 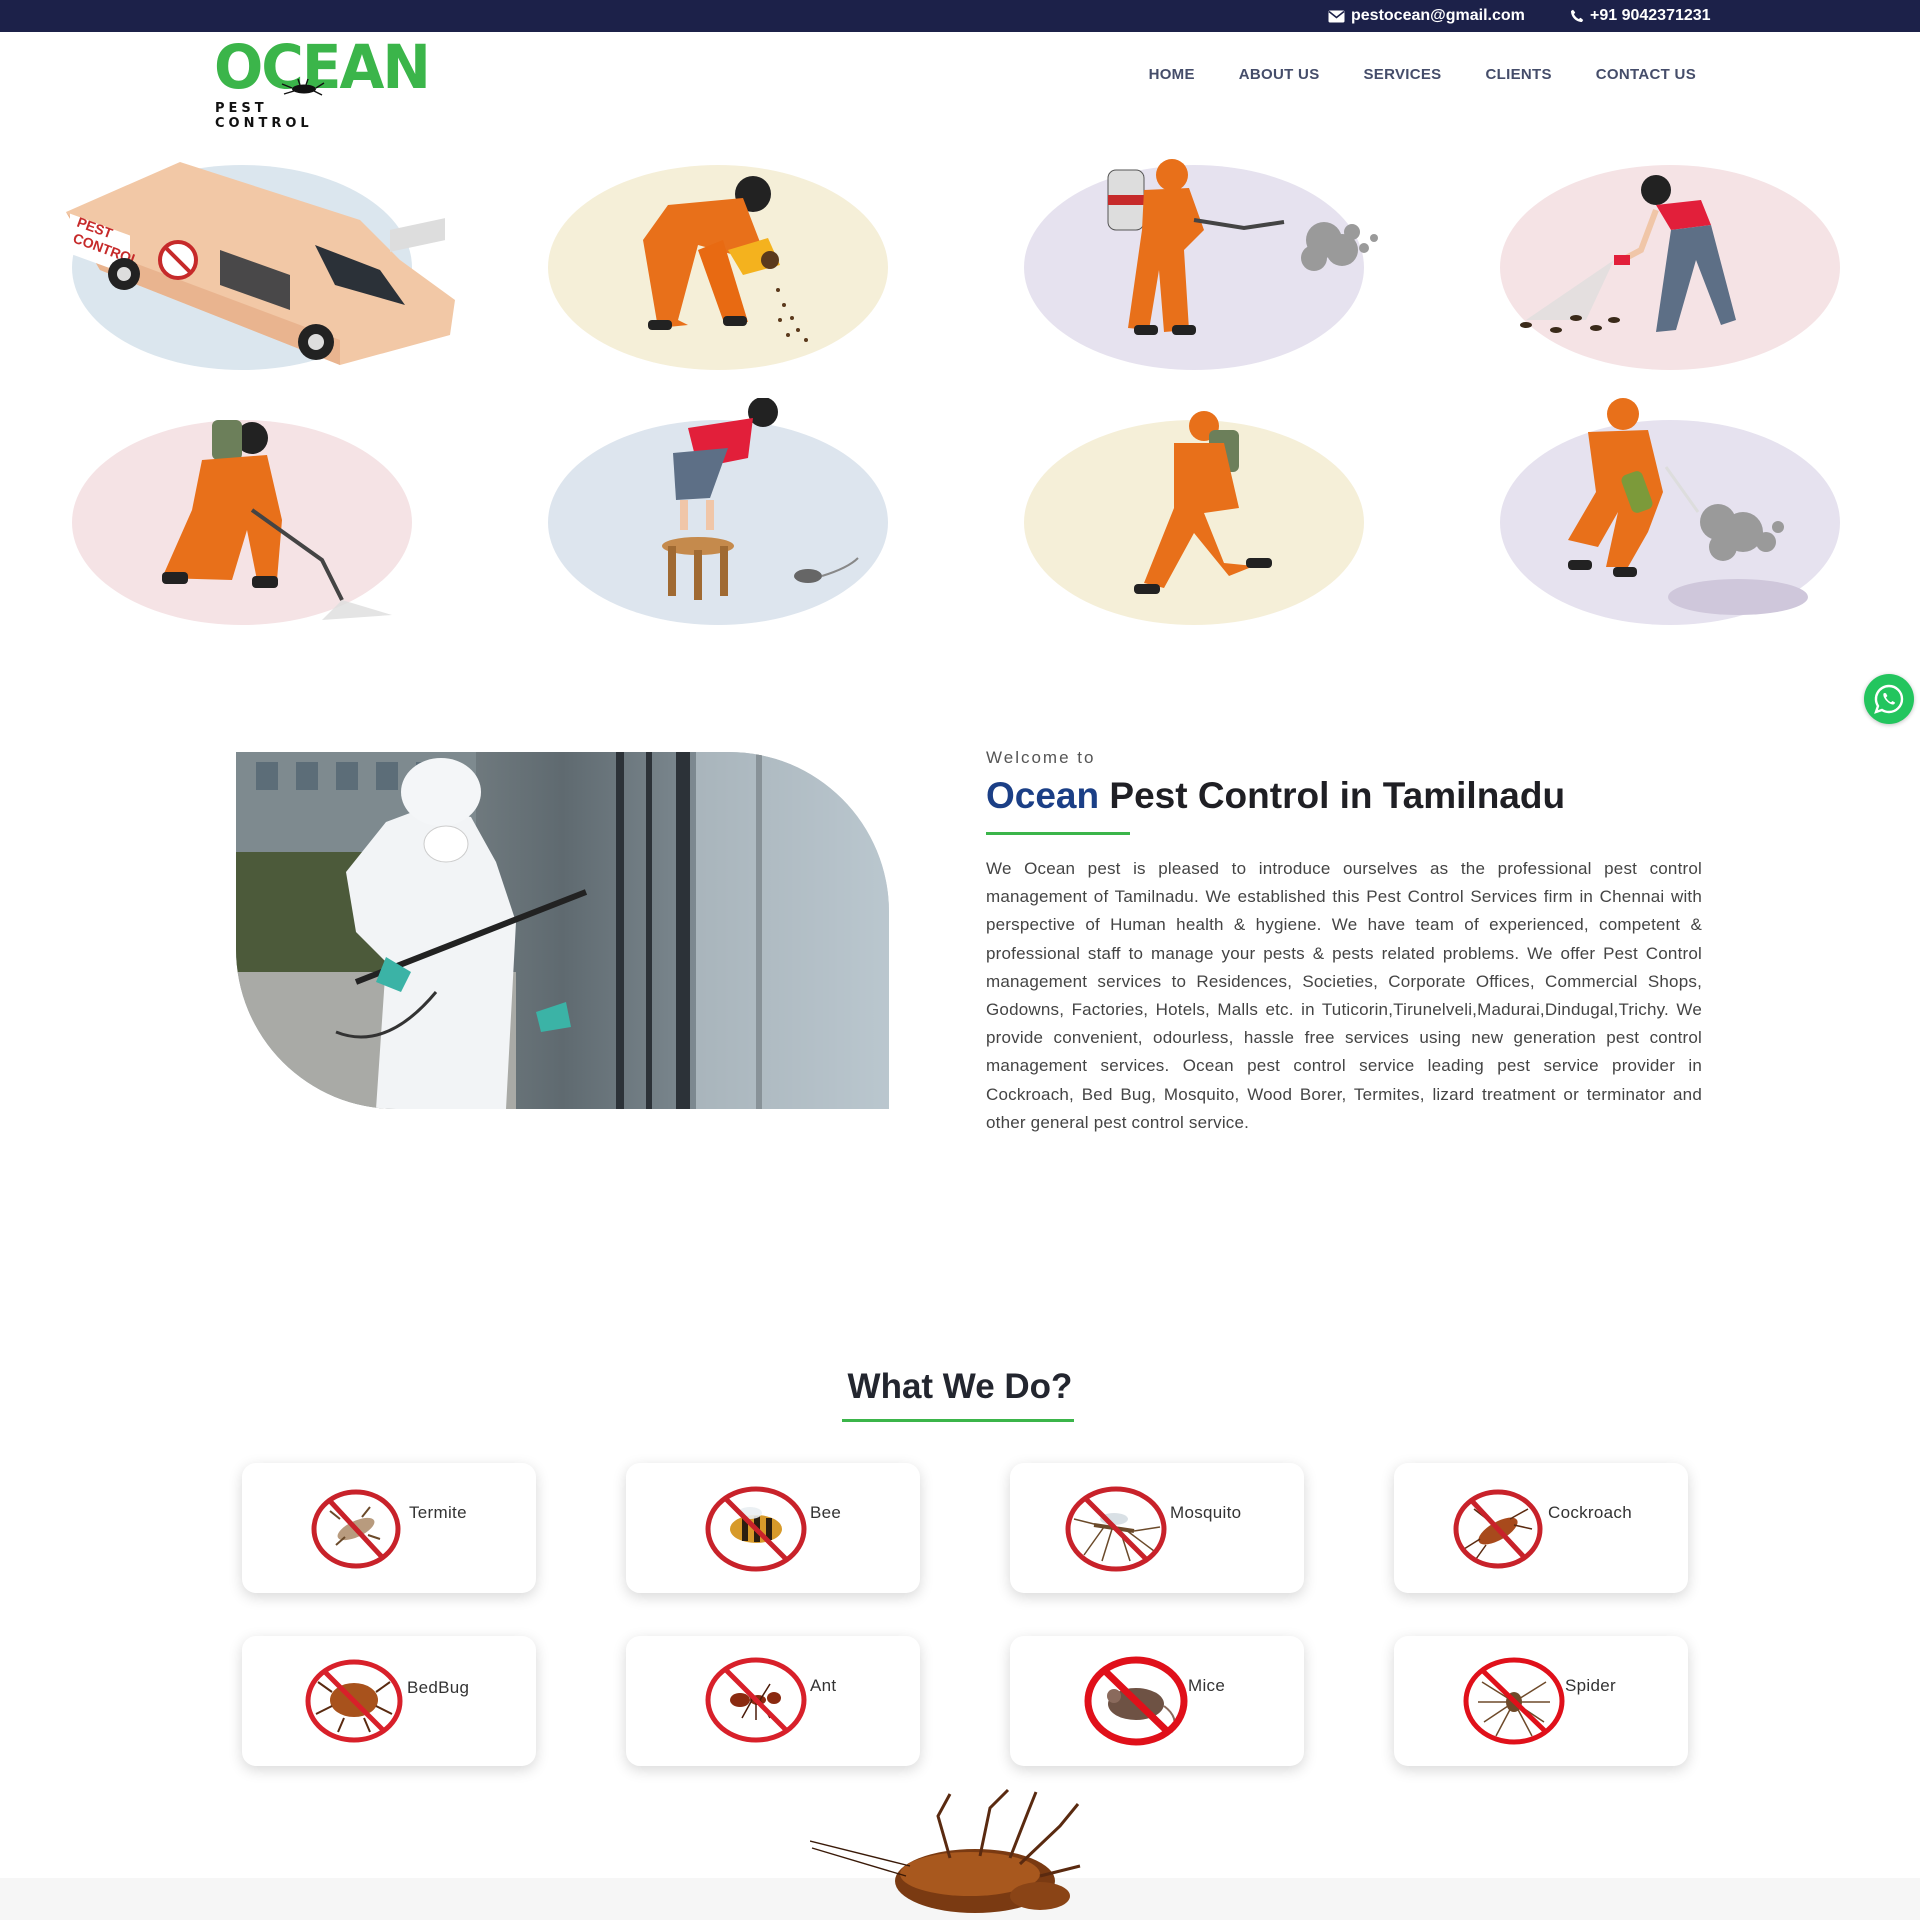 What do you see at coordinates (354, 1701) in the screenshot?
I see `no-bedbug-icon` at bounding box center [354, 1701].